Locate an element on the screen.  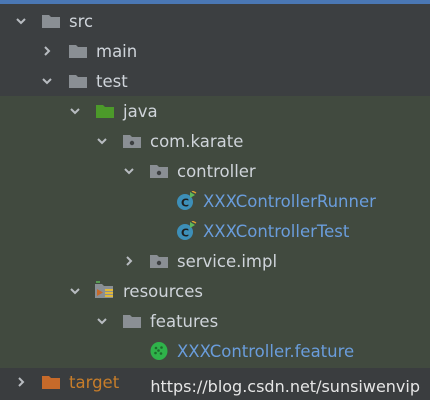
tree-item-label: XXXController.feature is located at coordinates (266, 351).